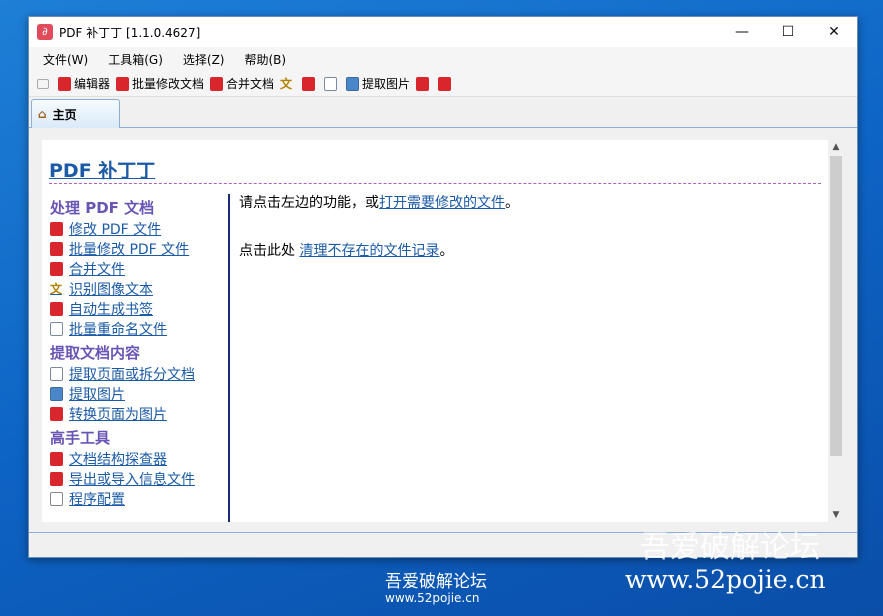 The image size is (883, 616). What do you see at coordinates (102, 169) in the screenshot?
I see `page-title: PDF 补丁丁` at bounding box center [102, 169].